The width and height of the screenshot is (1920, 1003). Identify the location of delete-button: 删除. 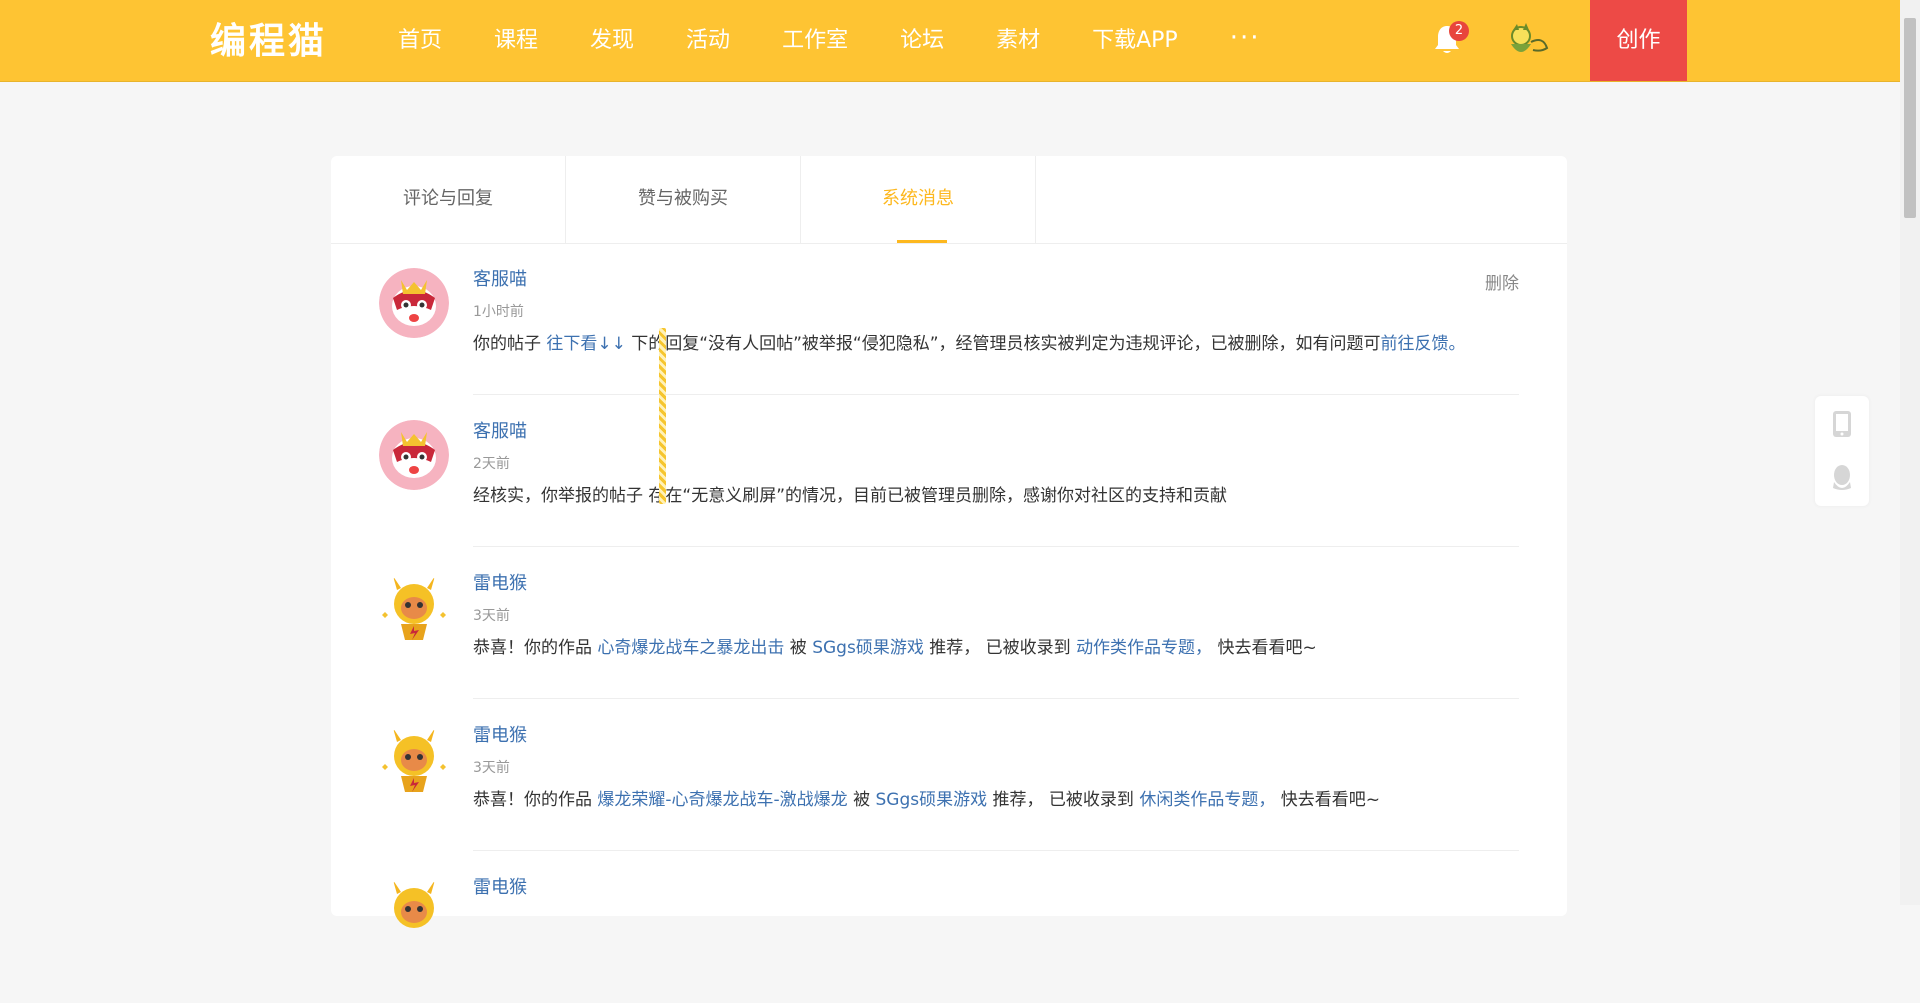
(1502, 281).